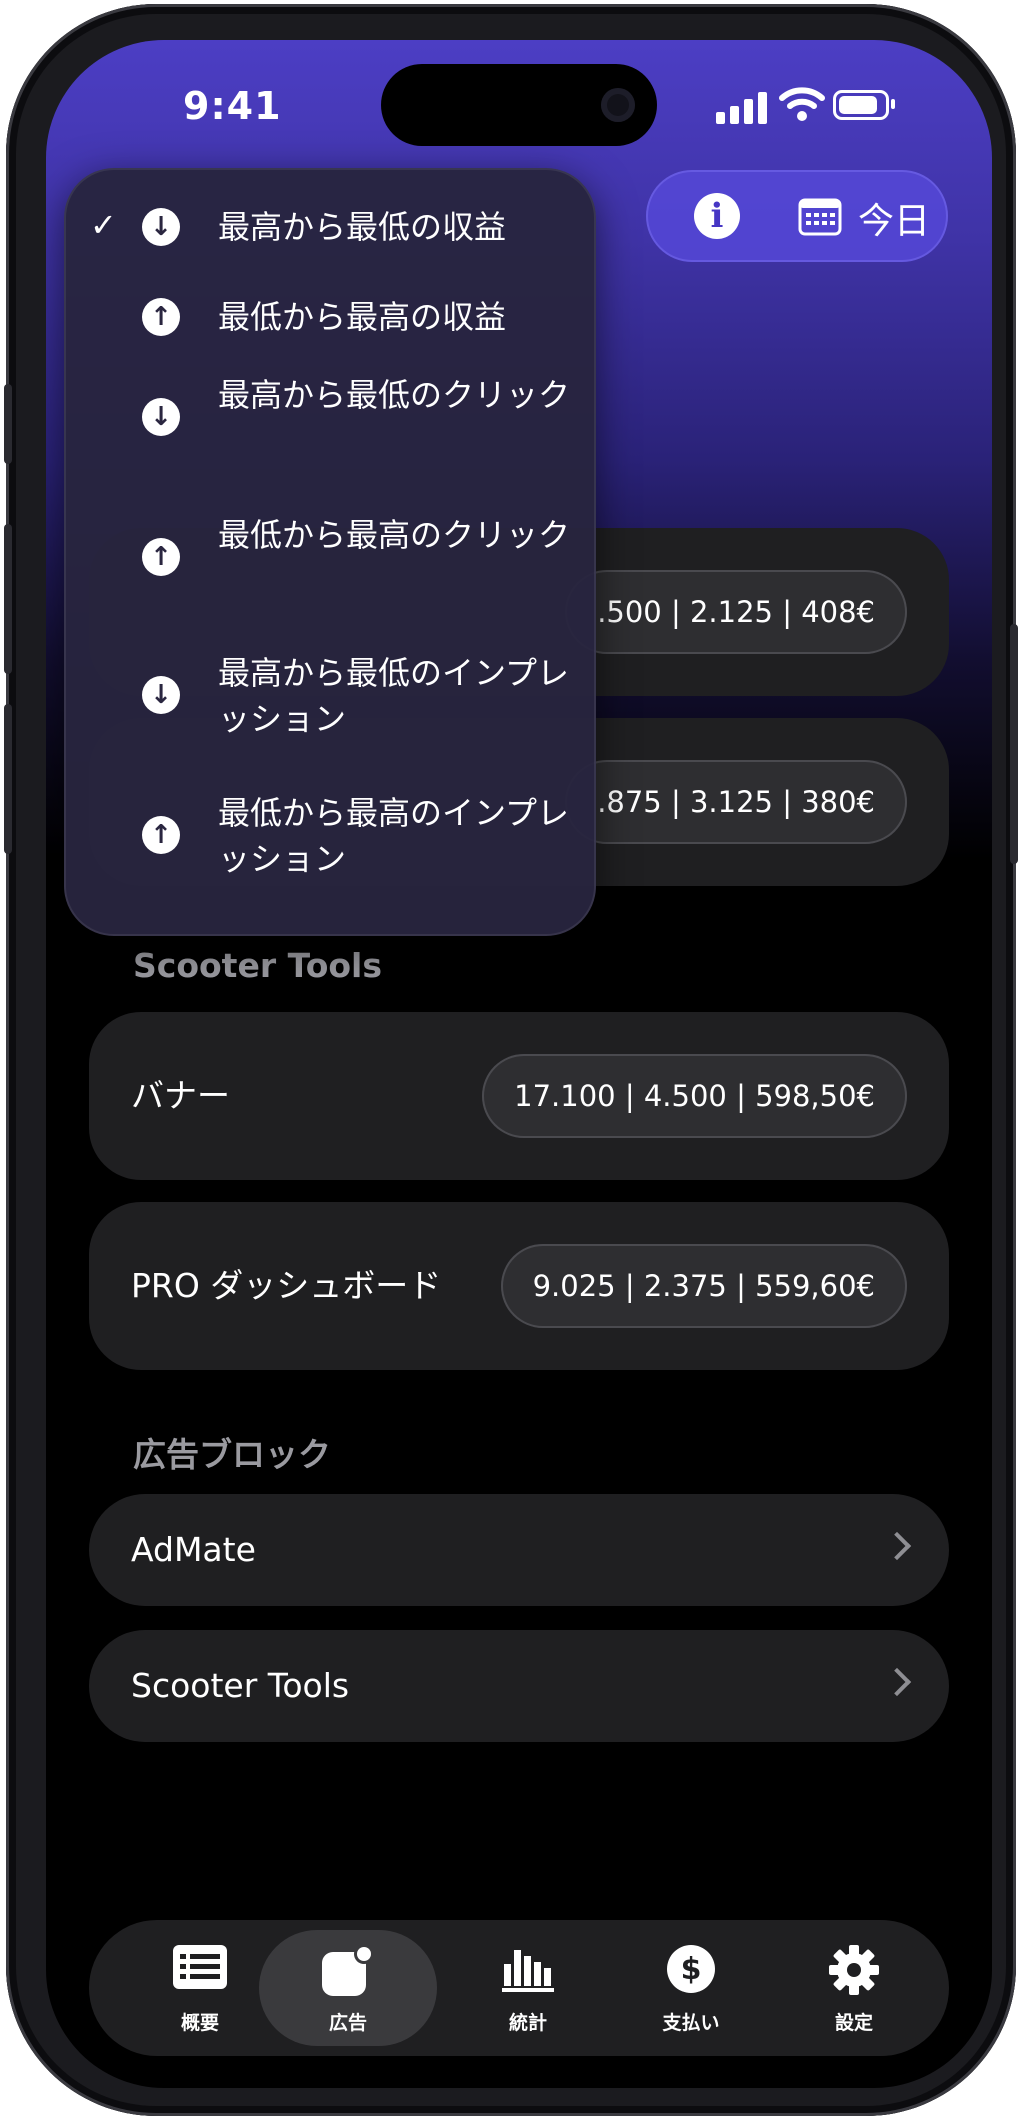  I want to click on sort-option-revenue-desc: ✓ ↓ 最高から最低の収益, so click(330, 228).